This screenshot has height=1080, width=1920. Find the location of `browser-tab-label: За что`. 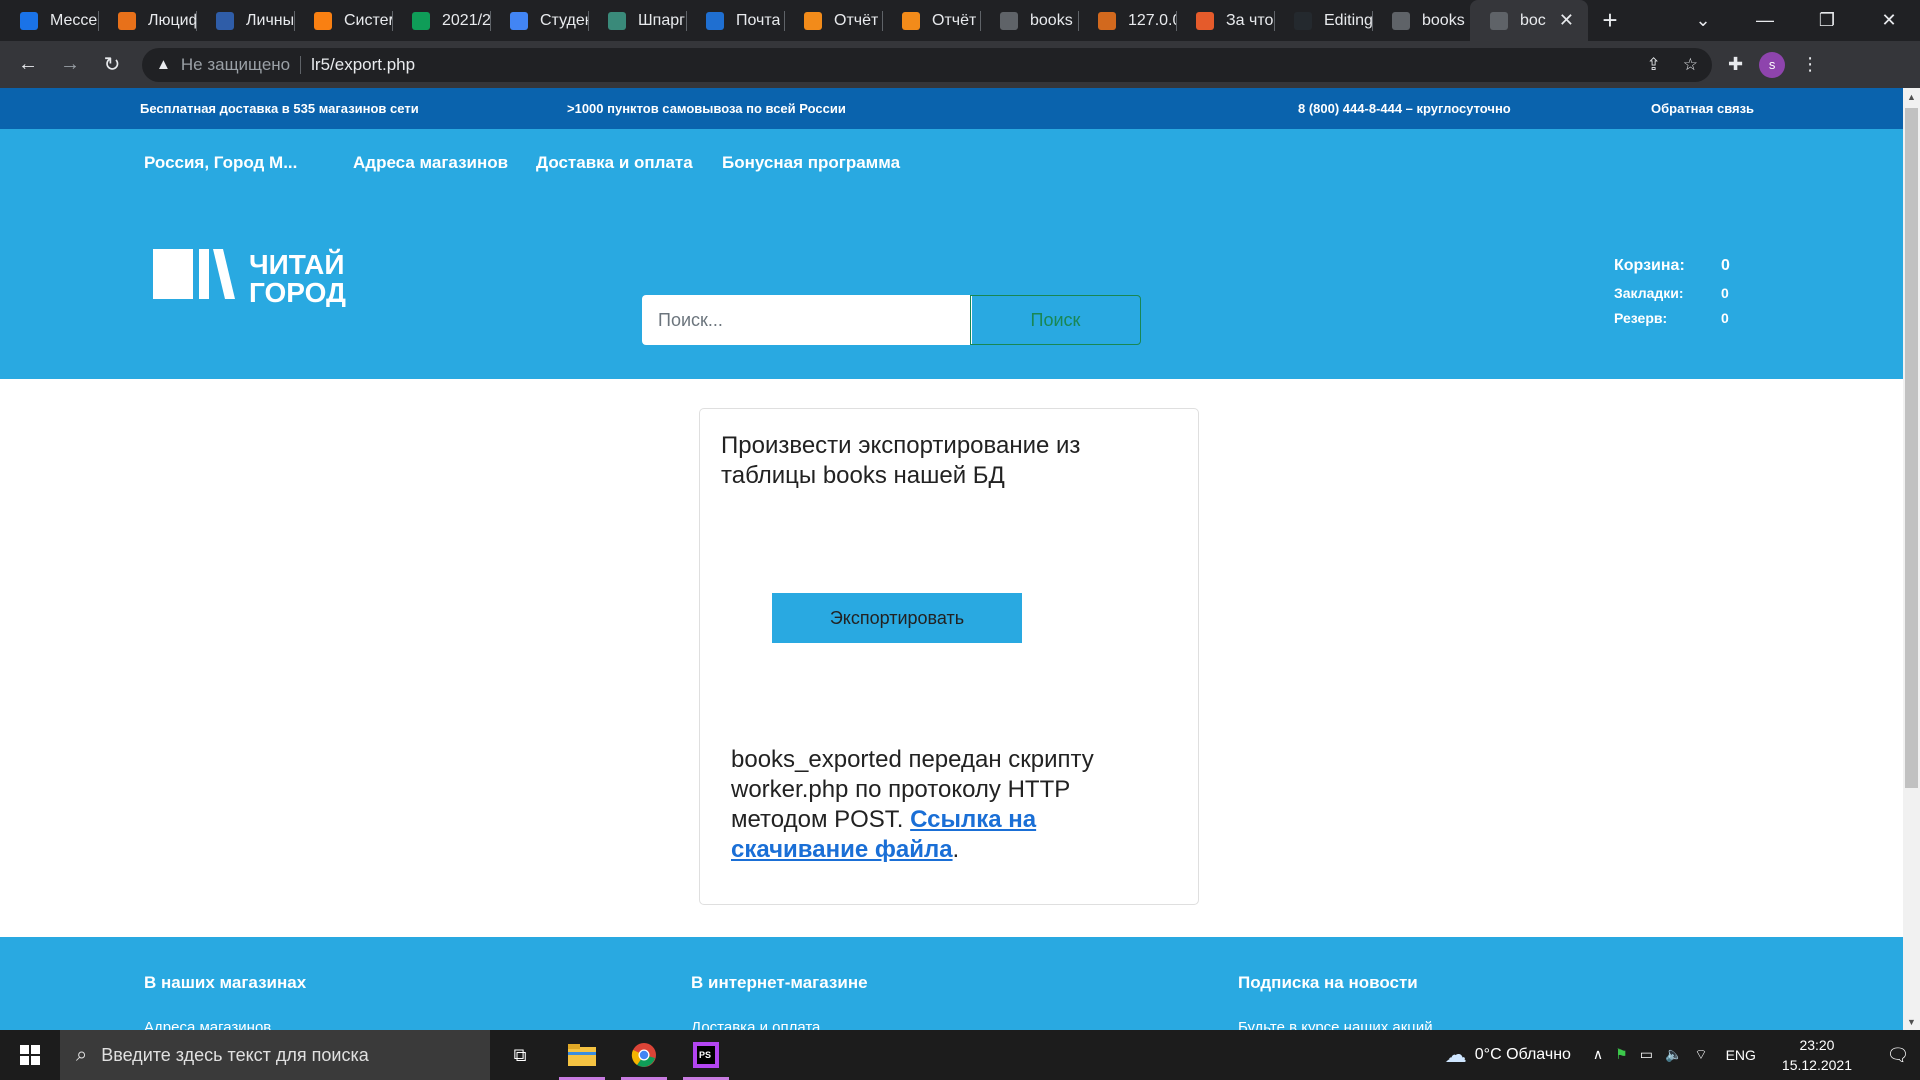

browser-tab-label: За что is located at coordinates (1250, 20).